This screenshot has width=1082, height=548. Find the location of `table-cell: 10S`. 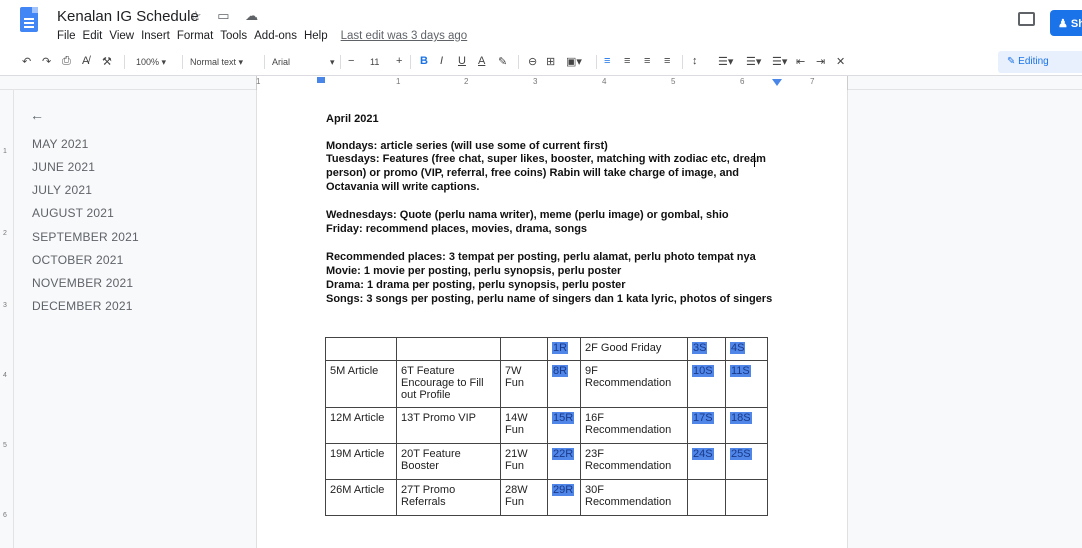

table-cell: 10S is located at coordinates (706, 384).